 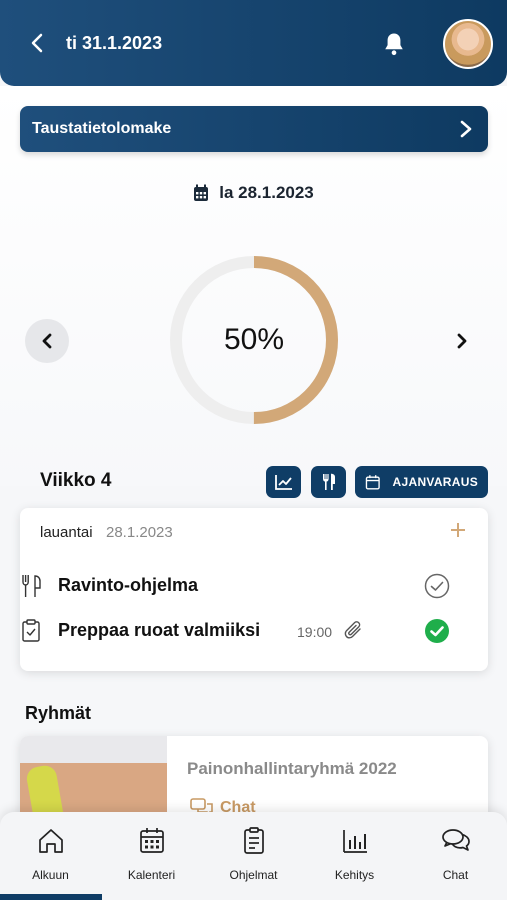 I want to click on notifications-button, so click(x=394, y=44).